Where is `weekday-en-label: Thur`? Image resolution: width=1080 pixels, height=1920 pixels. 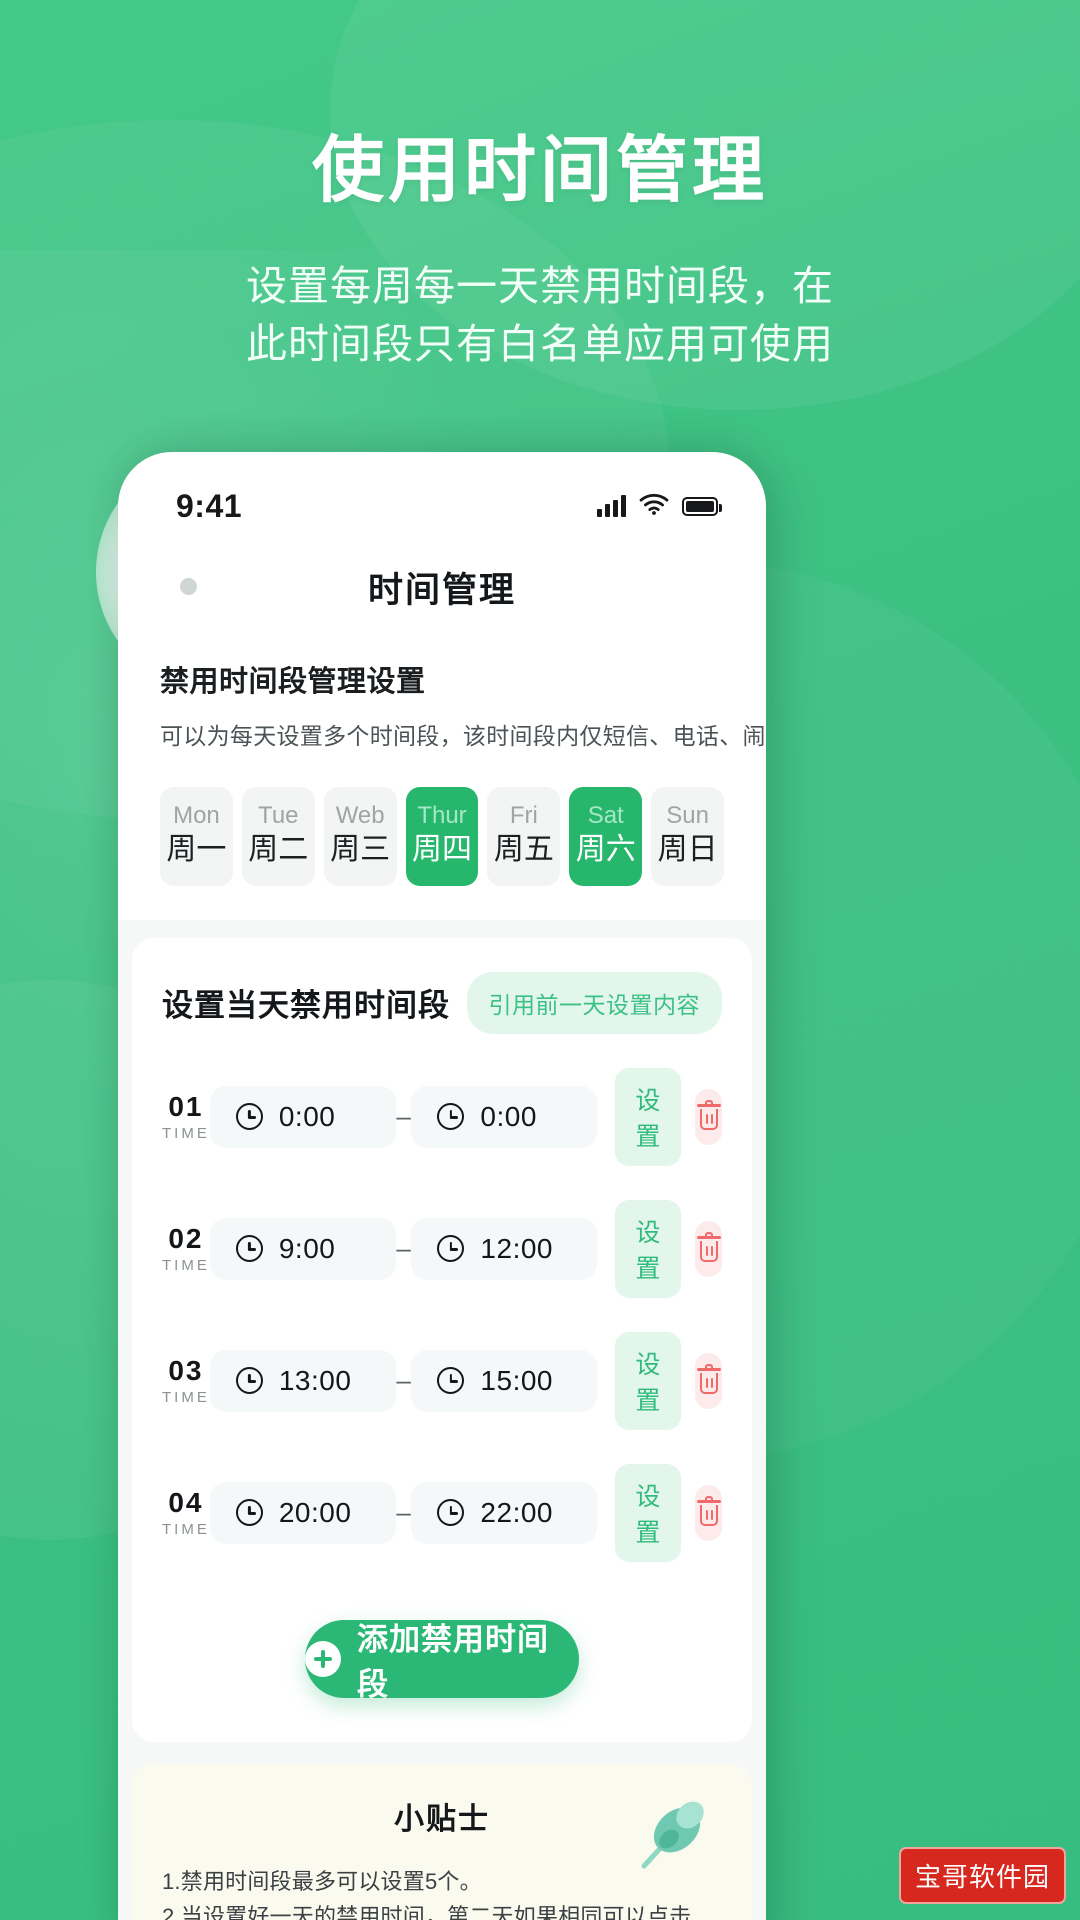
weekday-en-label: Thur is located at coordinates (442, 816).